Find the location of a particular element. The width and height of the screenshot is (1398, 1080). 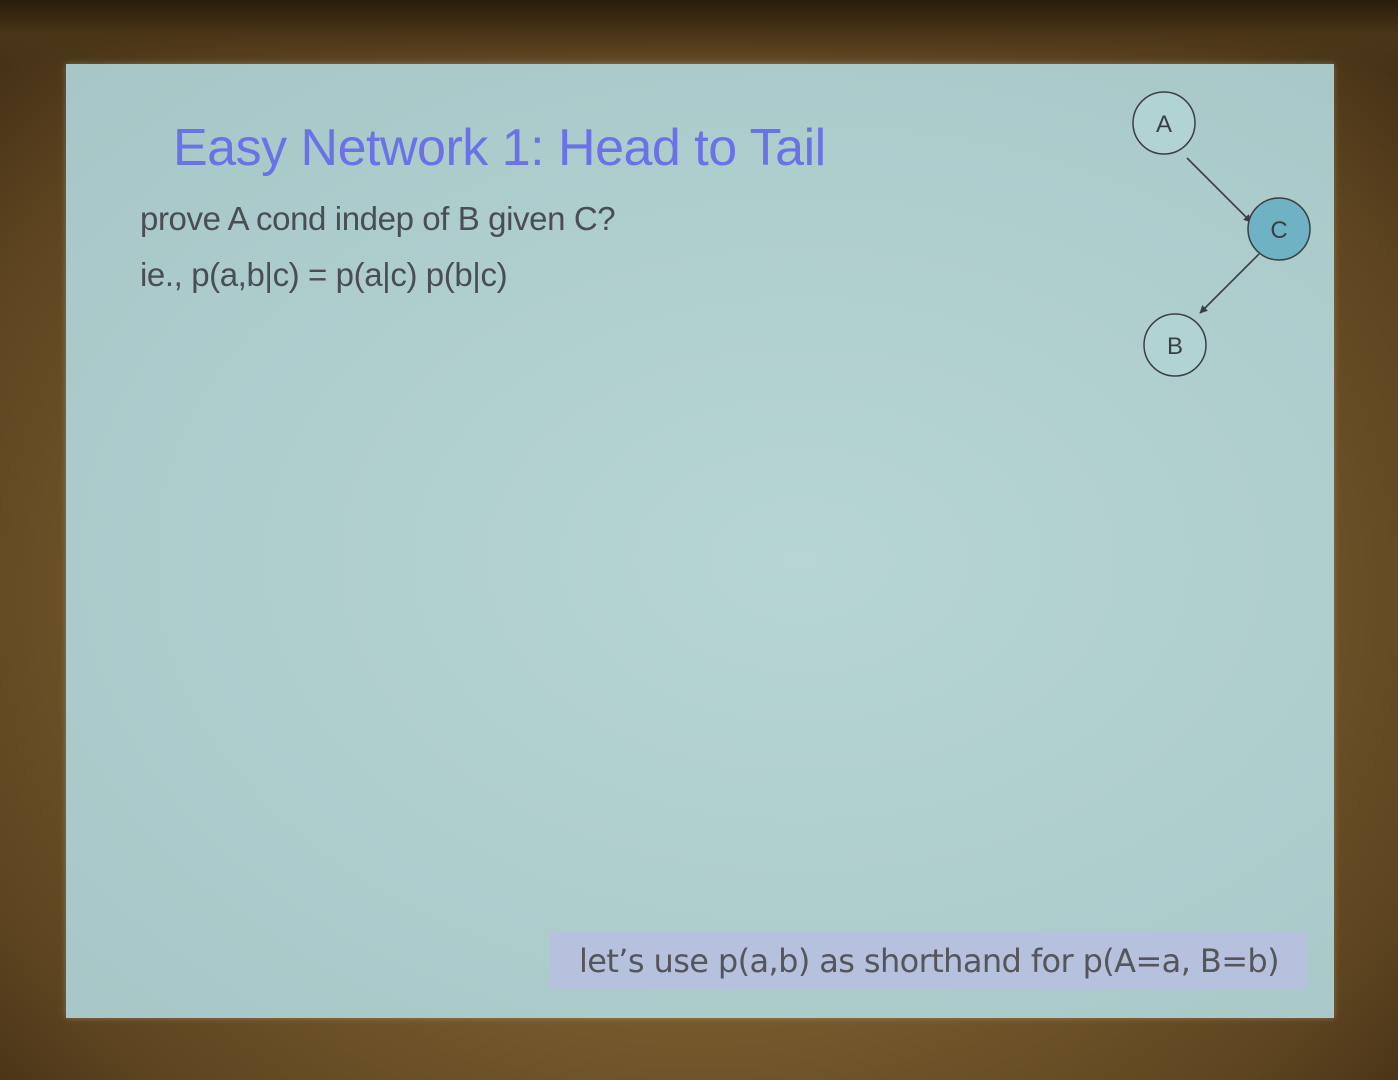

node-c: C is located at coordinates (1279, 229).